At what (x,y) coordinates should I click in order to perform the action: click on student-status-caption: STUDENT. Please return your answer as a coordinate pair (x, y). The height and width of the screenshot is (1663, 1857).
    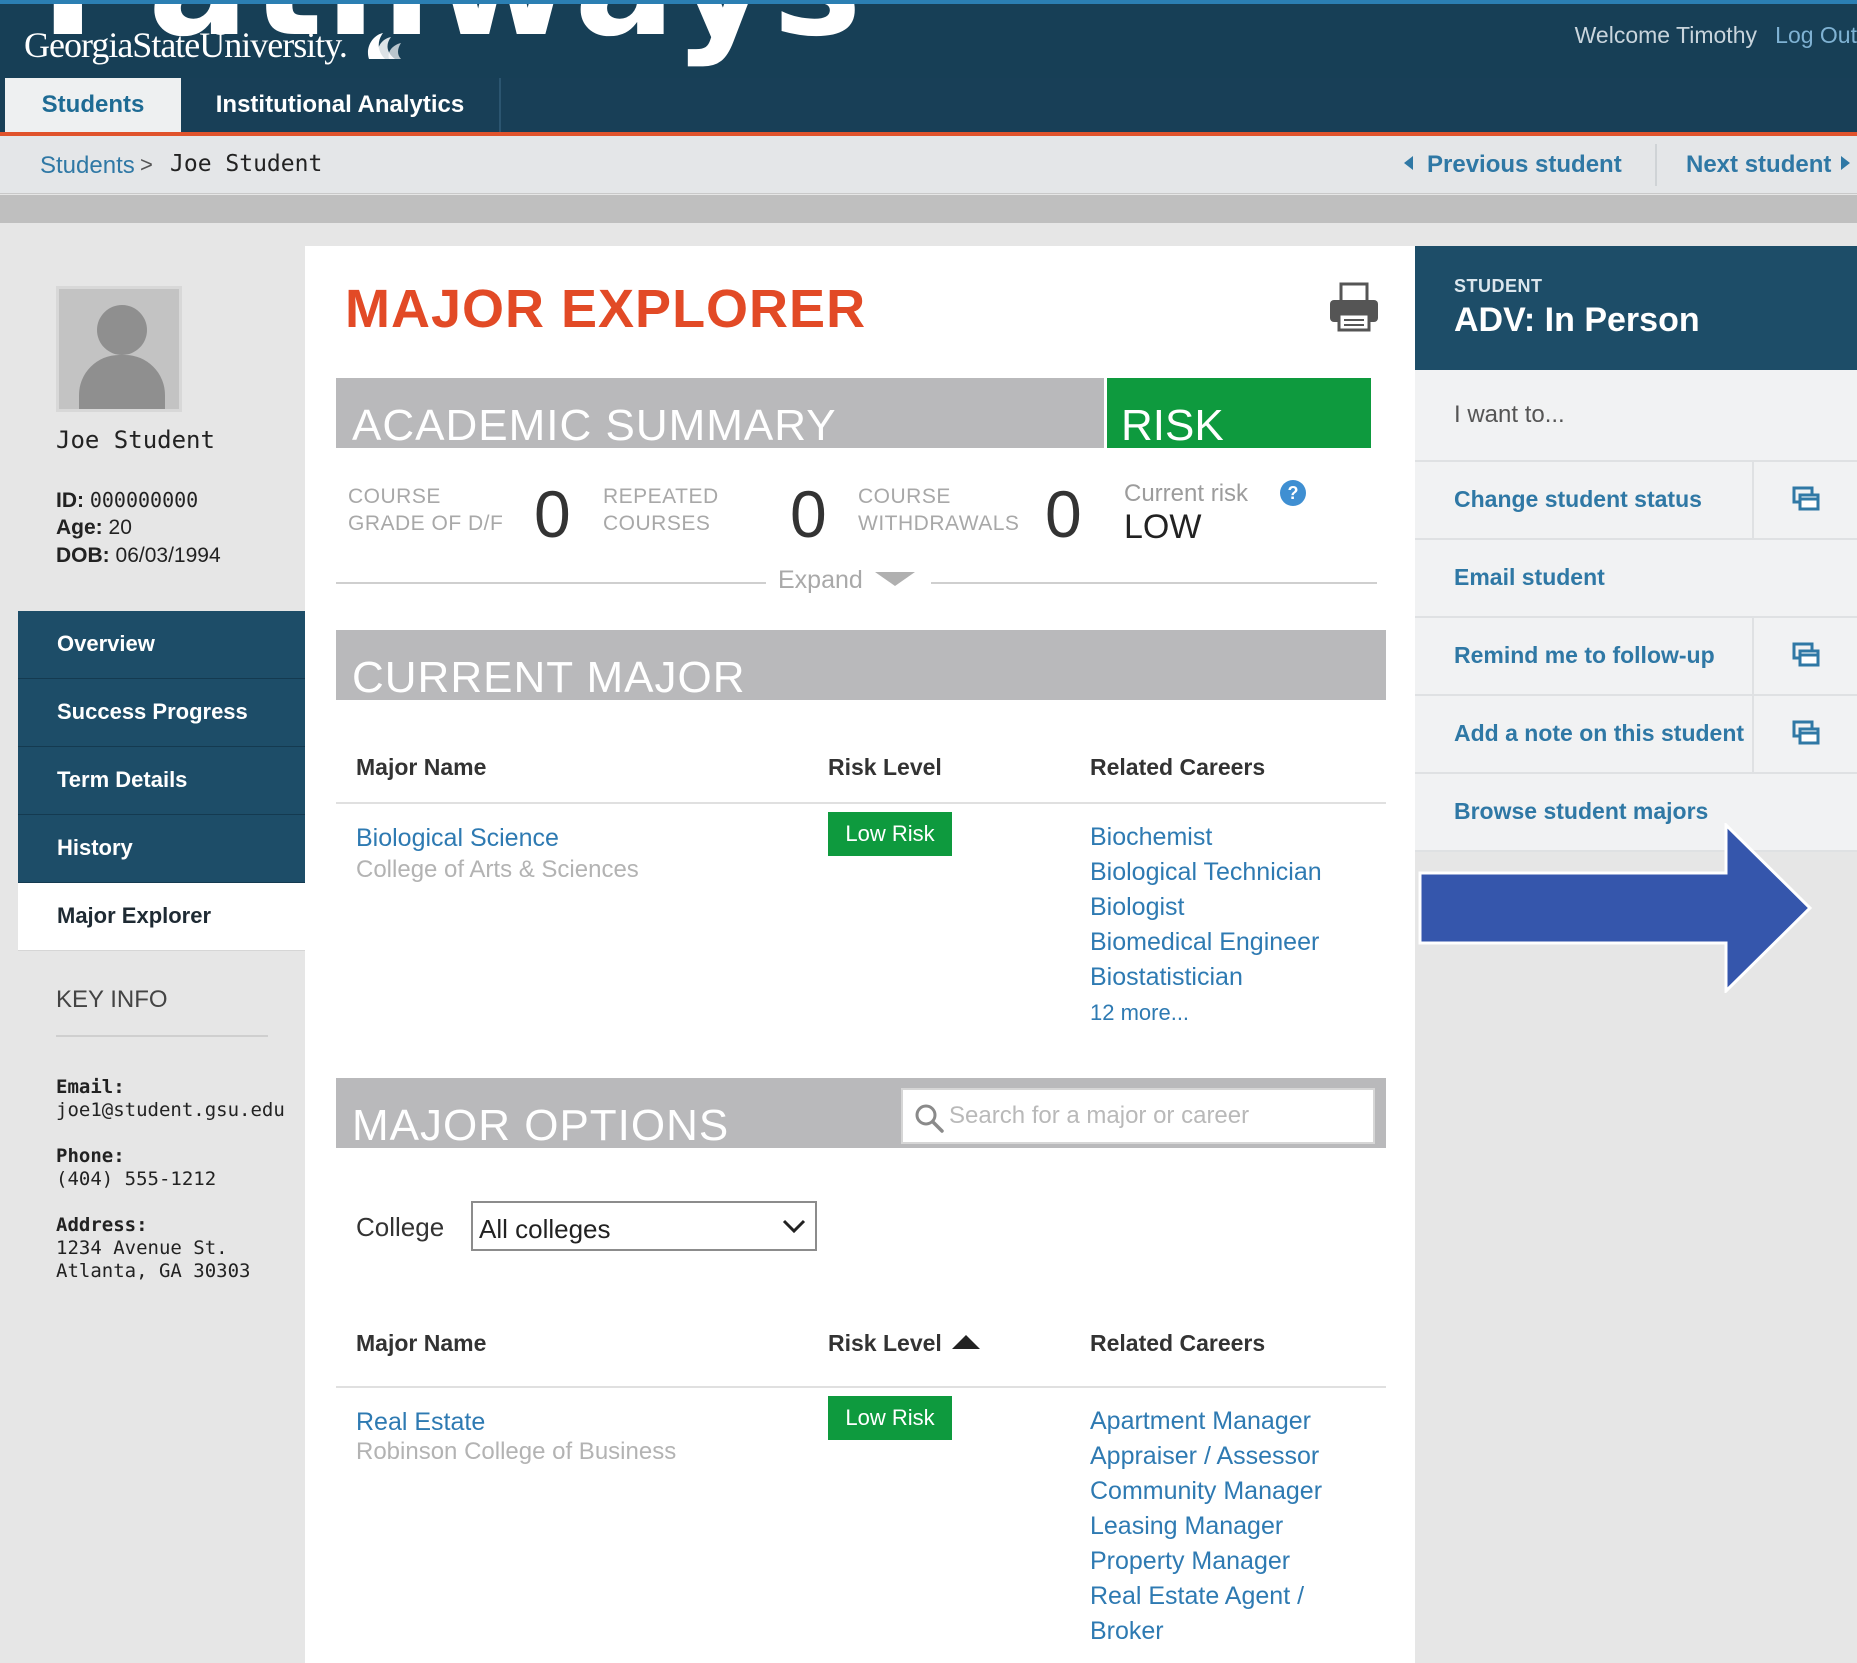
    Looking at the image, I should click on (1498, 286).